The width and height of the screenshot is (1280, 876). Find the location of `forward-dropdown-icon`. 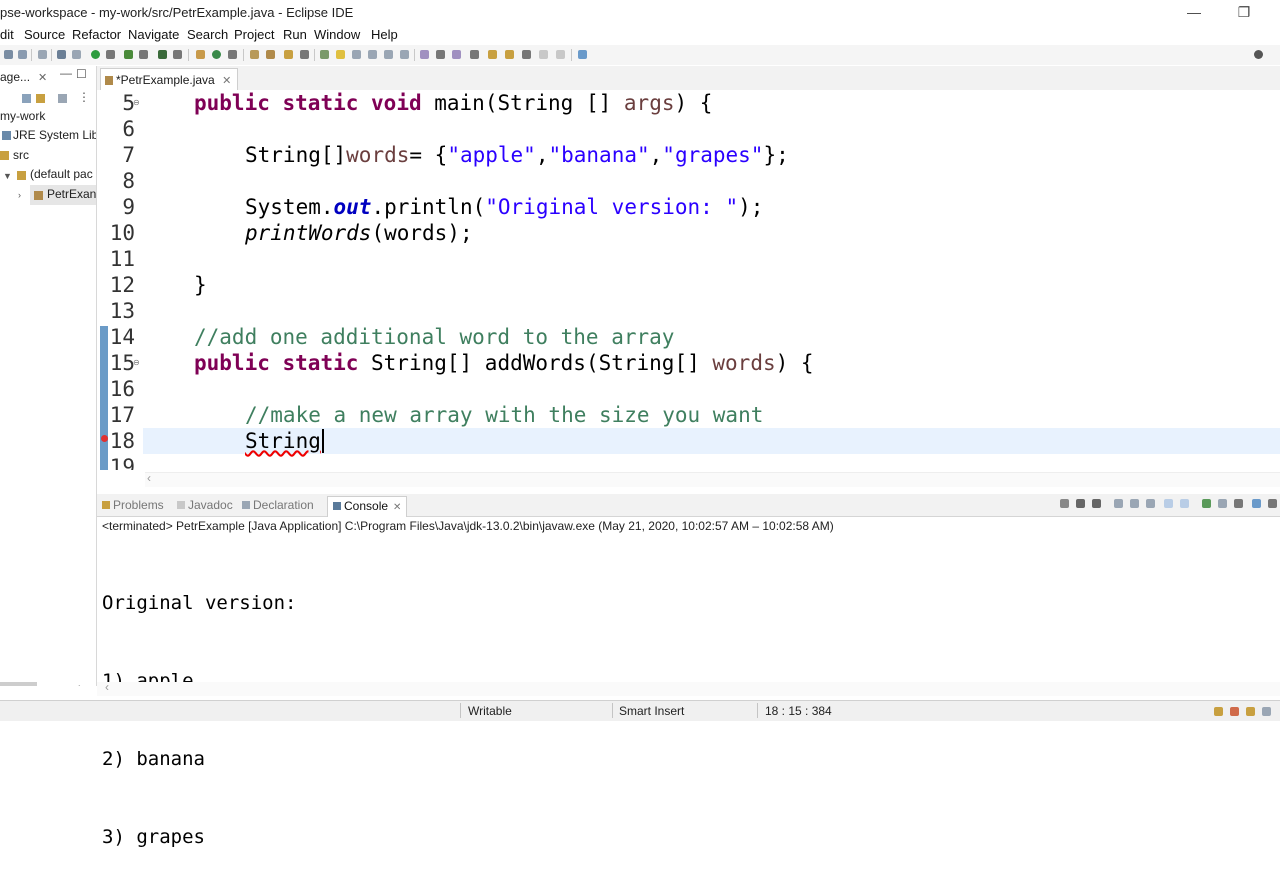

forward-dropdown-icon is located at coordinates (560, 54).